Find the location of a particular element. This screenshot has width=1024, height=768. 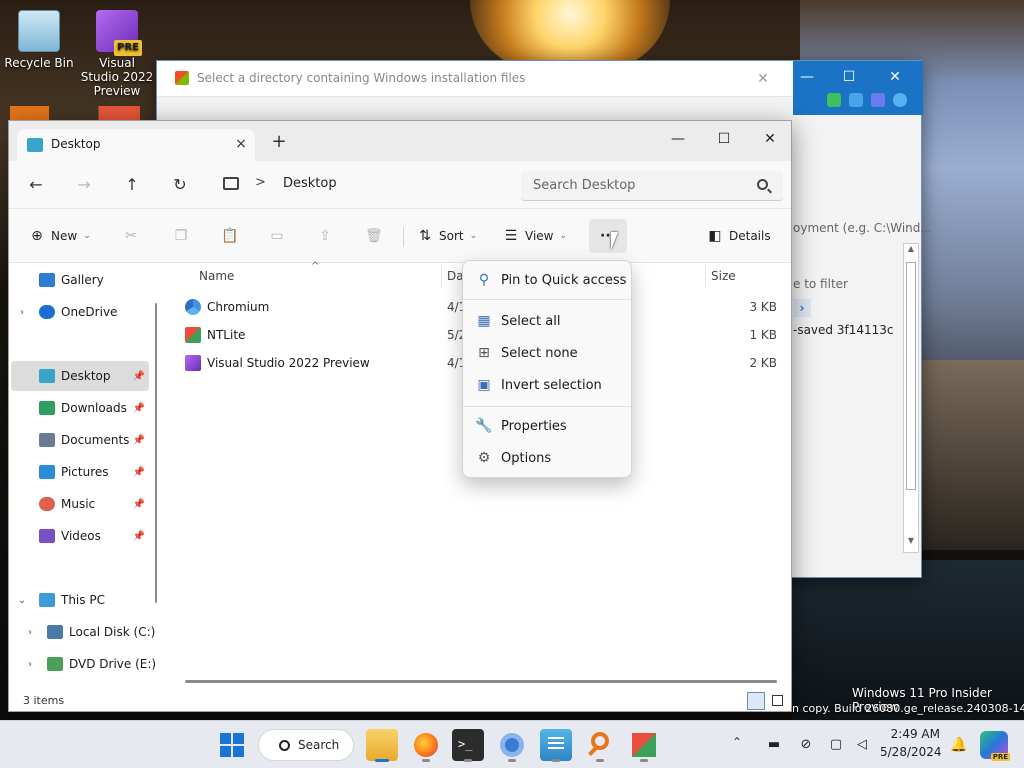

background-maximize-button: ☐ is located at coordinates (849, 77).